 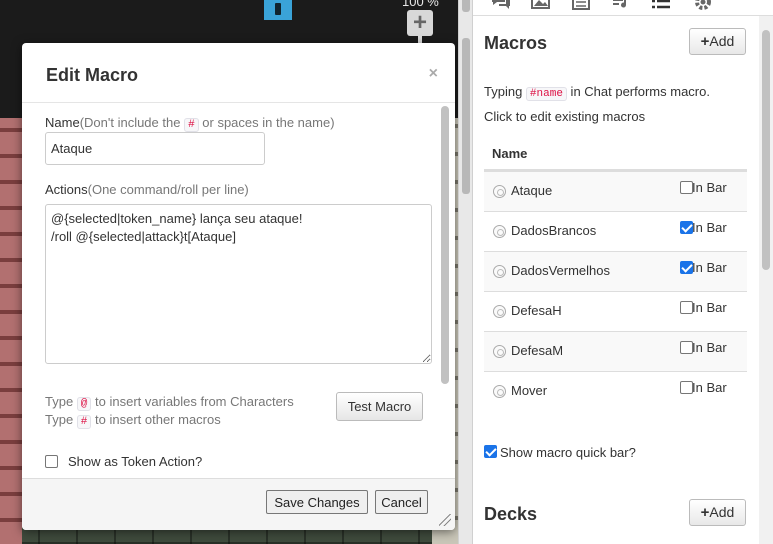 What do you see at coordinates (433, 74) in the screenshot?
I see `close-icon: ×` at bounding box center [433, 74].